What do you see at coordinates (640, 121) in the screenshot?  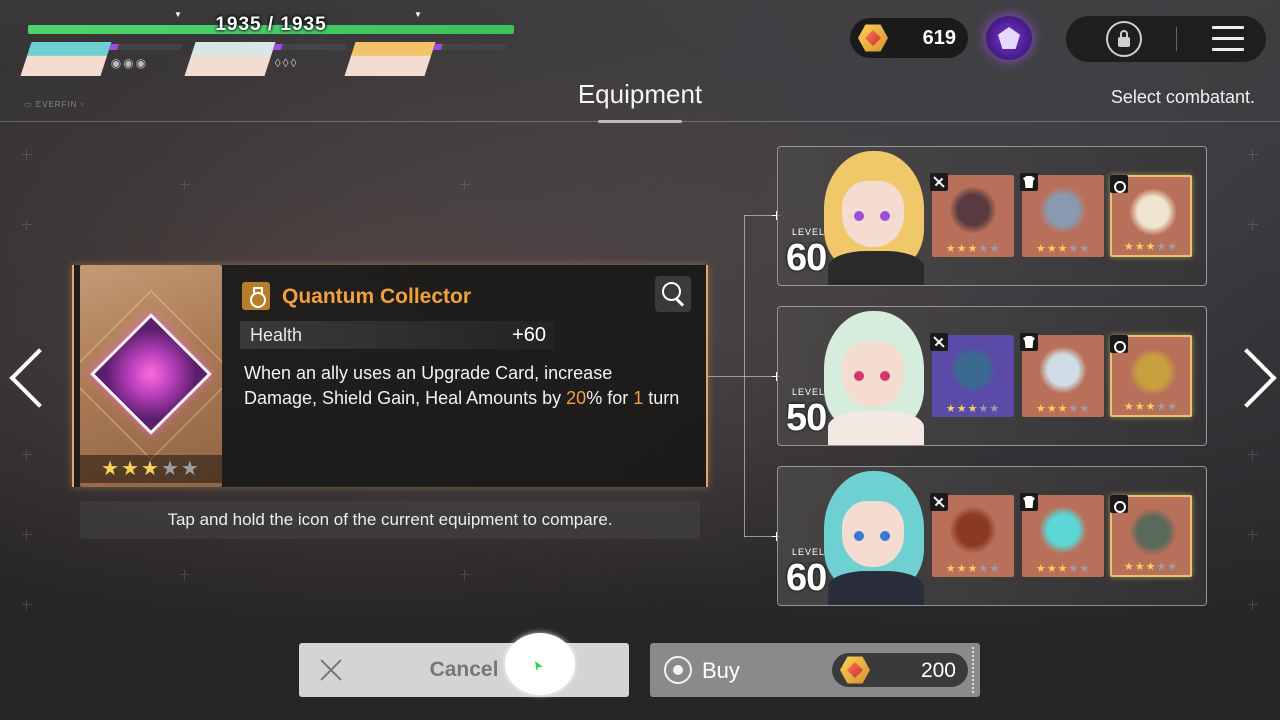 I see `title-decoration` at bounding box center [640, 121].